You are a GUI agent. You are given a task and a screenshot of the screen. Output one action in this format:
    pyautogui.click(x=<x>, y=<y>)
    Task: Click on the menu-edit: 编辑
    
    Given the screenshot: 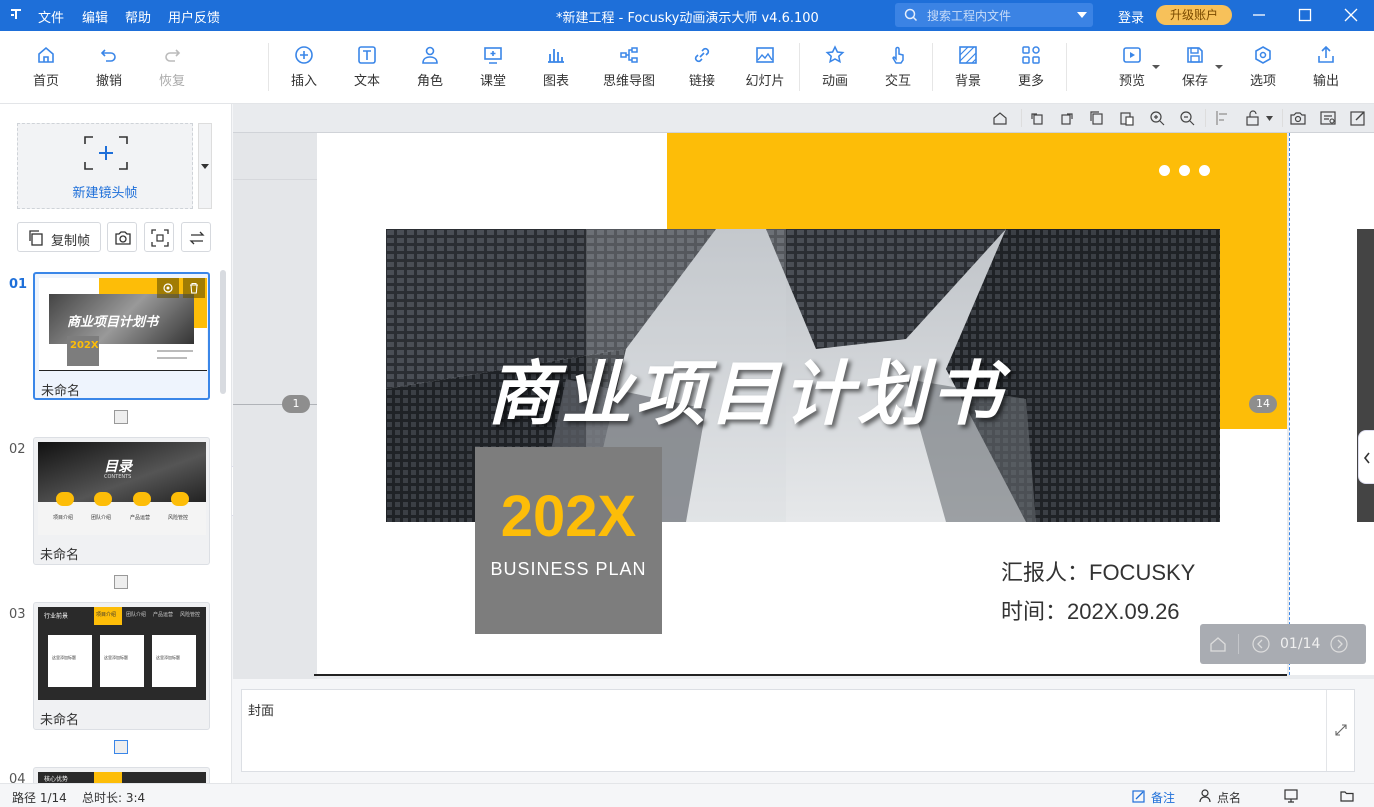 What is the action you would take?
    pyautogui.click(x=95, y=16)
    